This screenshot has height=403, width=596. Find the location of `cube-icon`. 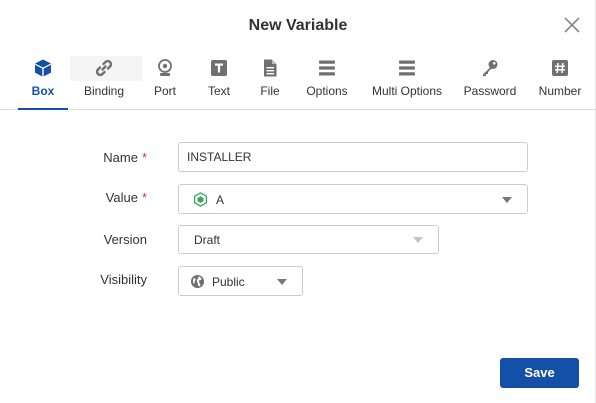

cube-icon is located at coordinates (43, 68).